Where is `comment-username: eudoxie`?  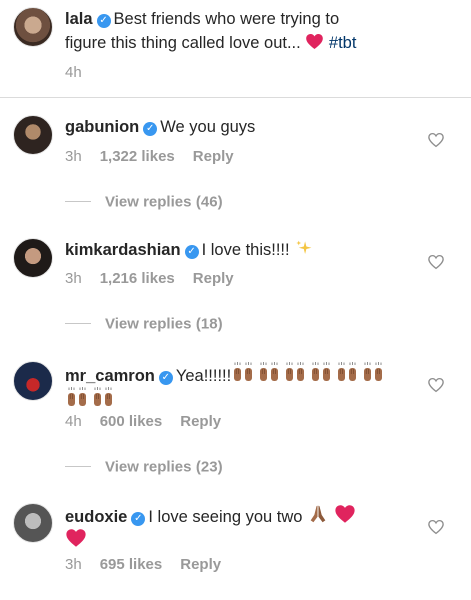 comment-username: eudoxie is located at coordinates (96, 517).